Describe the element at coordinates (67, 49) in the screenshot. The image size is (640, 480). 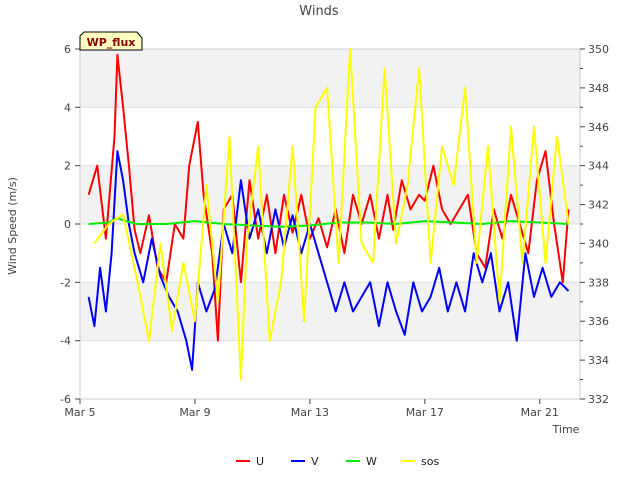
I see `y-tick-label: 6` at that location.